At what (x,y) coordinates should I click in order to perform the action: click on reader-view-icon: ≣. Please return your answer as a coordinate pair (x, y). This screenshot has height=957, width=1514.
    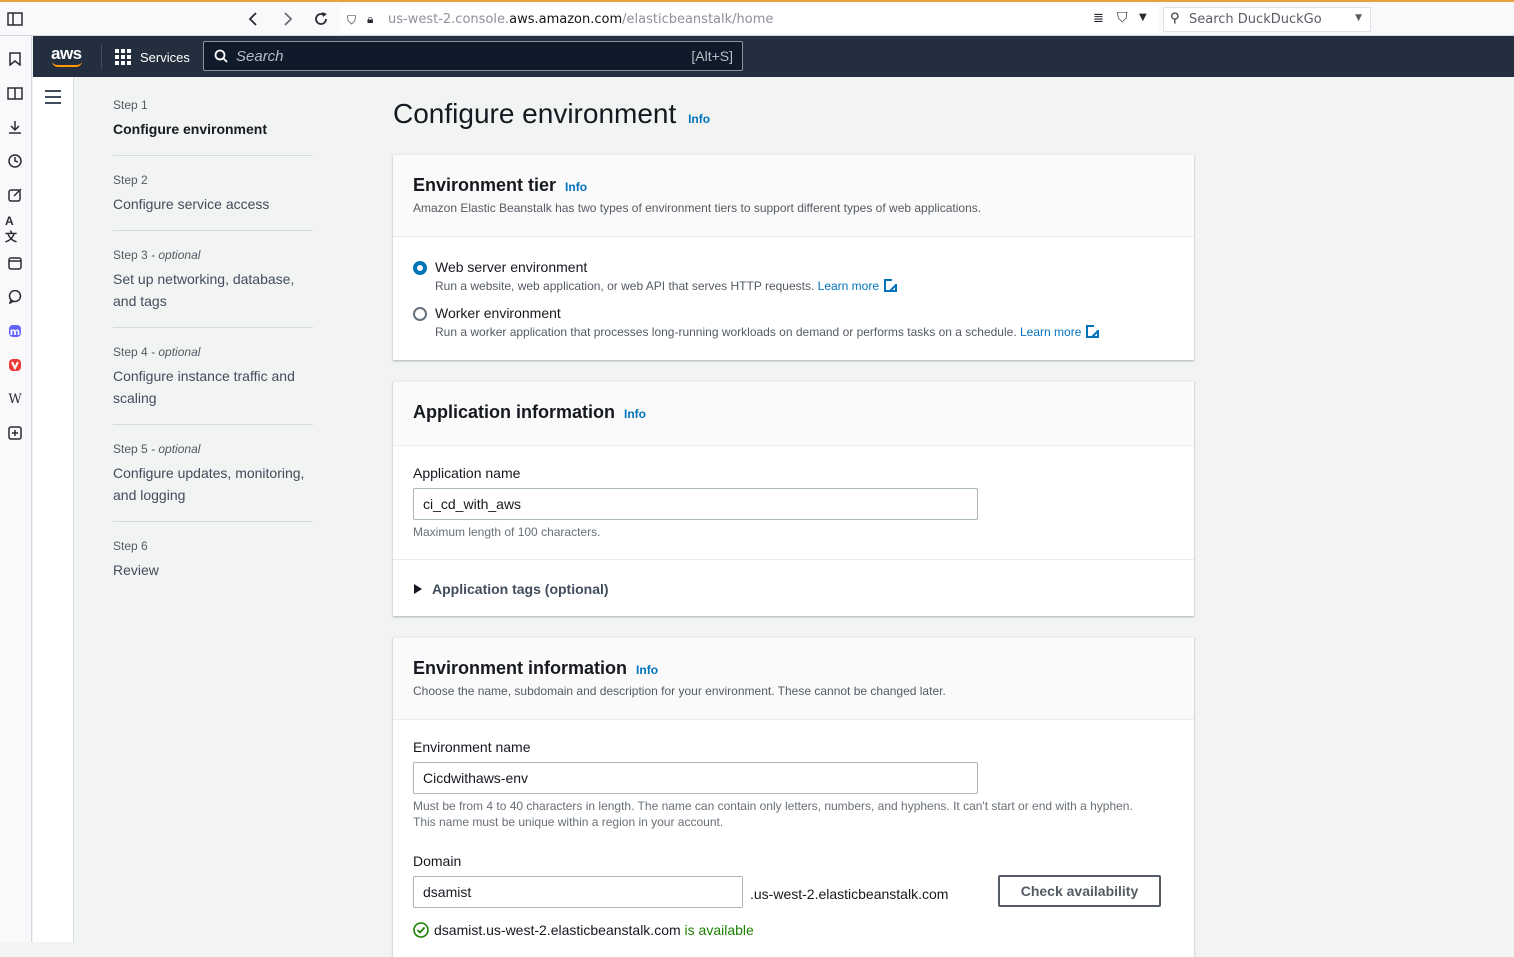
    Looking at the image, I should click on (1098, 18).